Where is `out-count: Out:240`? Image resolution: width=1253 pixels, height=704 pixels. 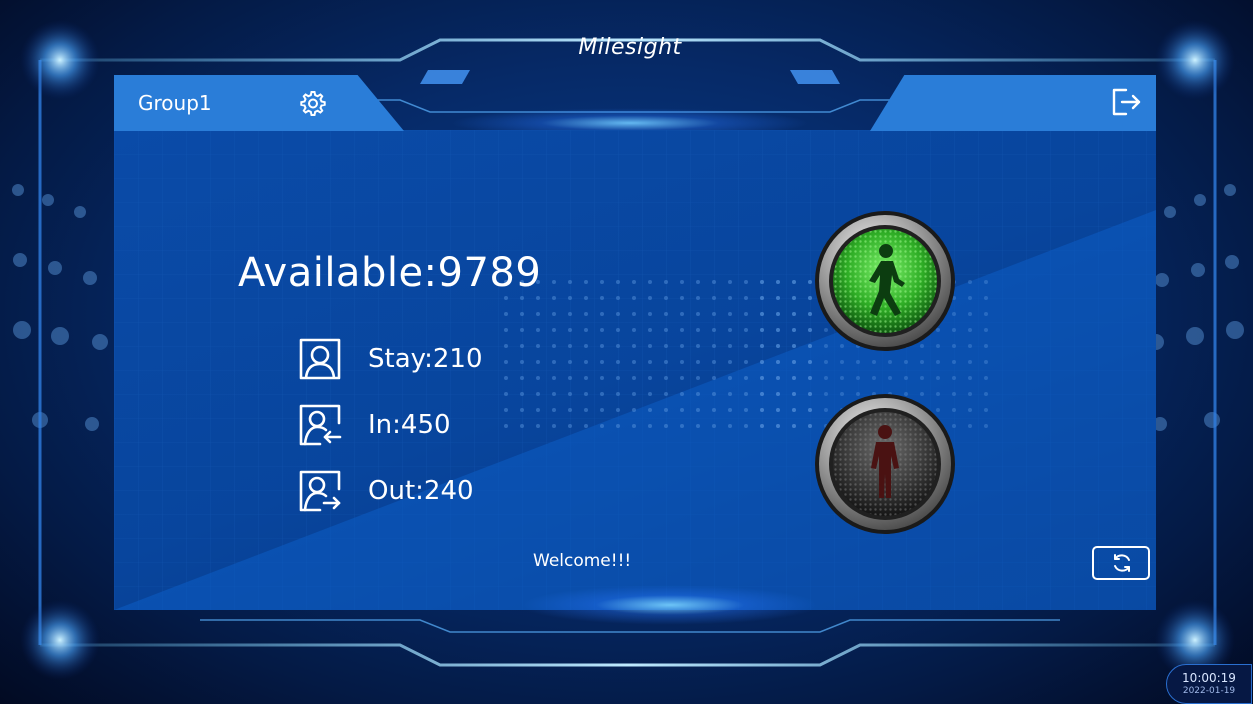
out-count: Out:240 is located at coordinates (421, 491).